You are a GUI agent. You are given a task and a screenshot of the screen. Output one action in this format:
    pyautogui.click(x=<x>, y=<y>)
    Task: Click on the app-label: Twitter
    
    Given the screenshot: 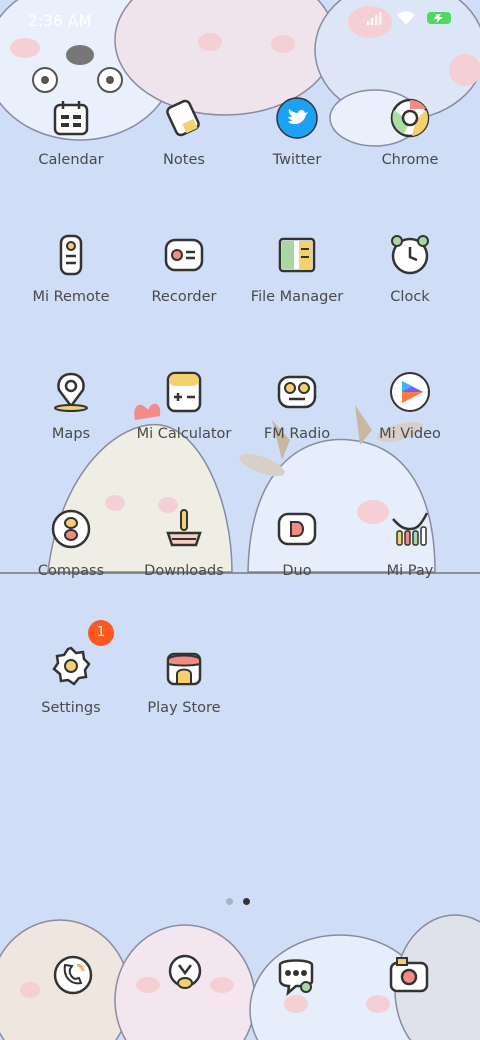 What is the action you would take?
    pyautogui.click(x=297, y=160)
    